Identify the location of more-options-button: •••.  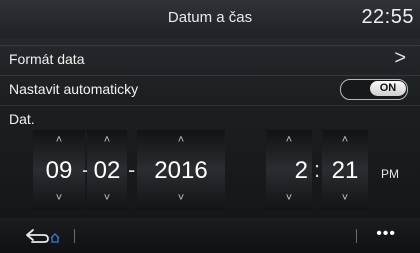
(386, 234).